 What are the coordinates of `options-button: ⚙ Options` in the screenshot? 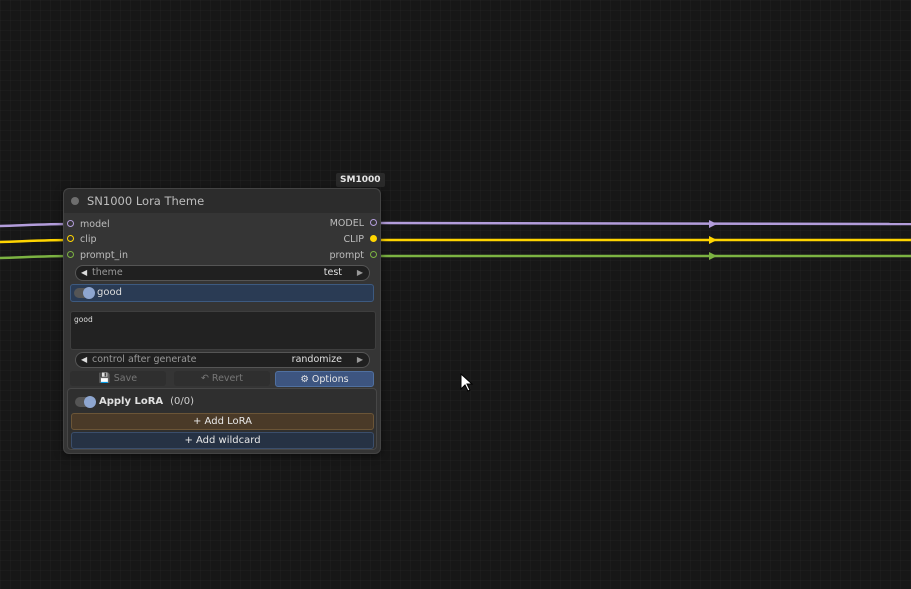 It's located at (324, 379).